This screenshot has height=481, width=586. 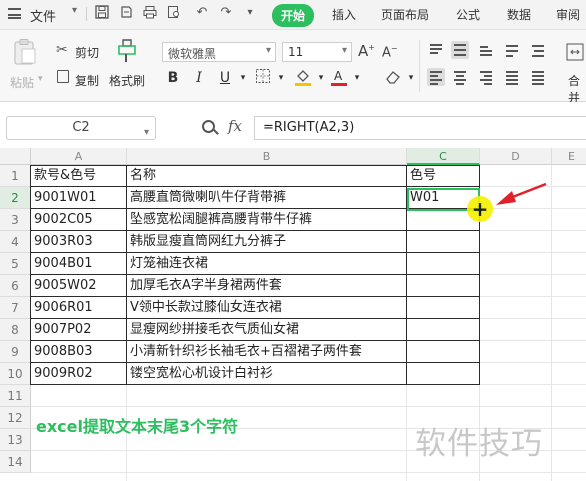 I want to click on table-cell: 9003R03, so click(x=78, y=242).